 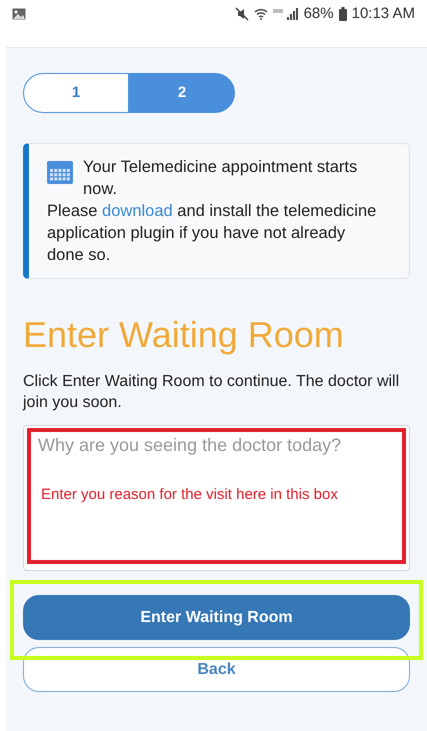 What do you see at coordinates (216, 617) in the screenshot?
I see `enter-waiting-room-button: Enter Waiting Room` at bounding box center [216, 617].